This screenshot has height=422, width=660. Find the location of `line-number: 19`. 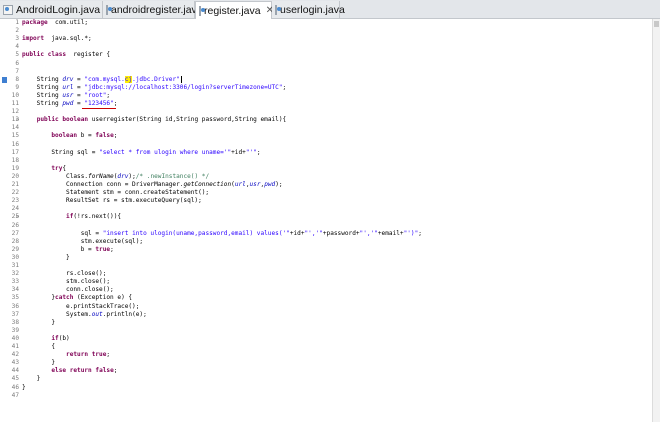

line-number: 19 is located at coordinates (15, 168).